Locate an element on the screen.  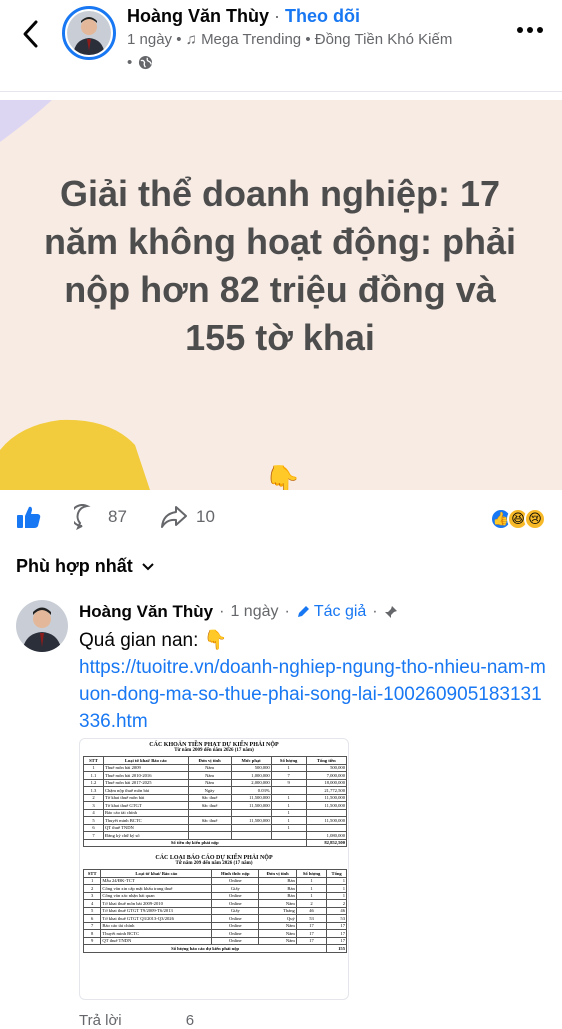
reports-cell: 9 is located at coordinates (92, 940).